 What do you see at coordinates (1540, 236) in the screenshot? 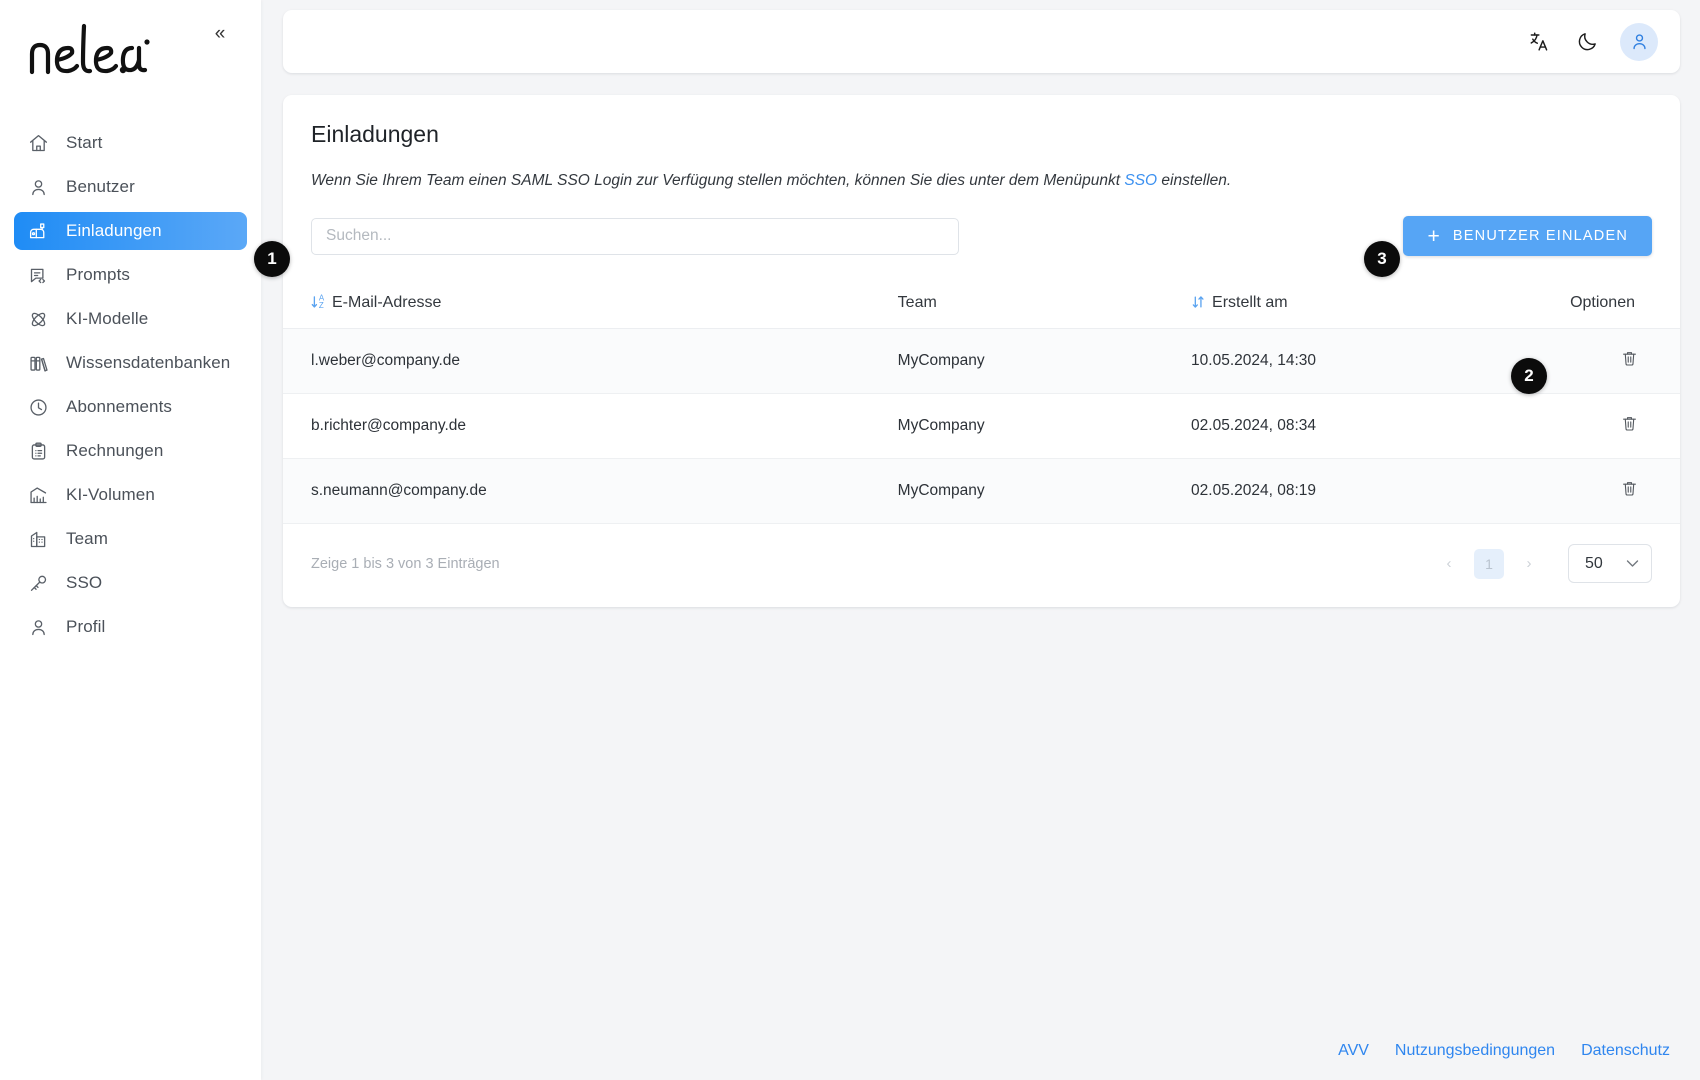
I see `invite-user-button-label: BENUTZER EINLADEN` at bounding box center [1540, 236].